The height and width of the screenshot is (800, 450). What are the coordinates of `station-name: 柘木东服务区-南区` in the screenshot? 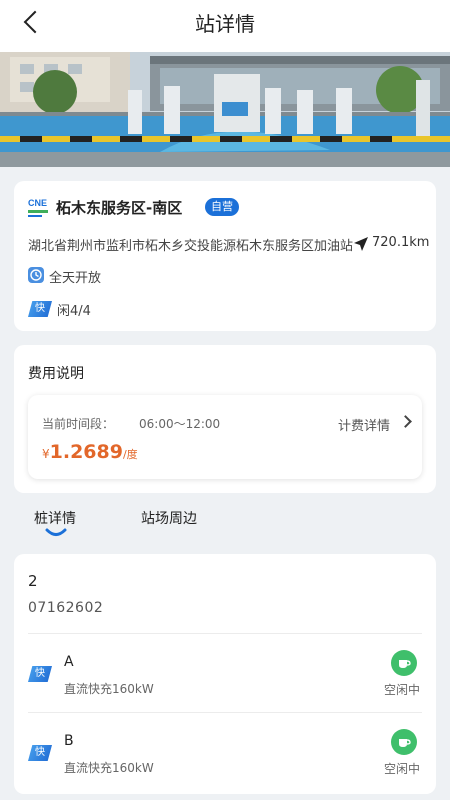 It's located at (119, 208).